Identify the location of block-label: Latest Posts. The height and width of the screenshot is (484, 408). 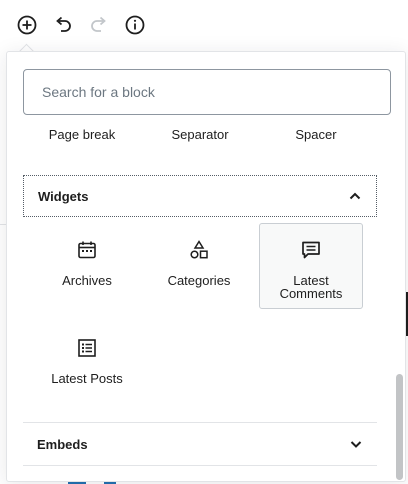
(87, 378).